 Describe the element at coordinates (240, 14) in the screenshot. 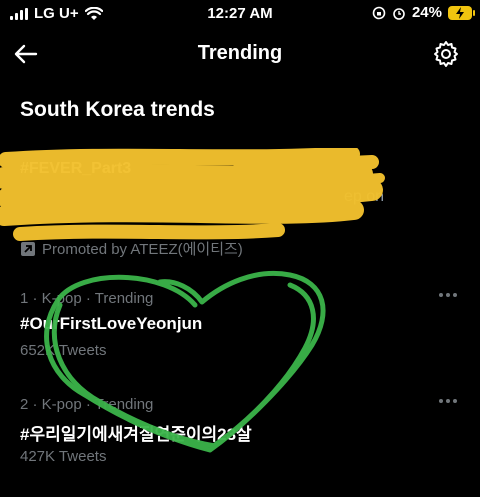

I see `status-bar: LG U+ 12:27 AM 24%` at that location.